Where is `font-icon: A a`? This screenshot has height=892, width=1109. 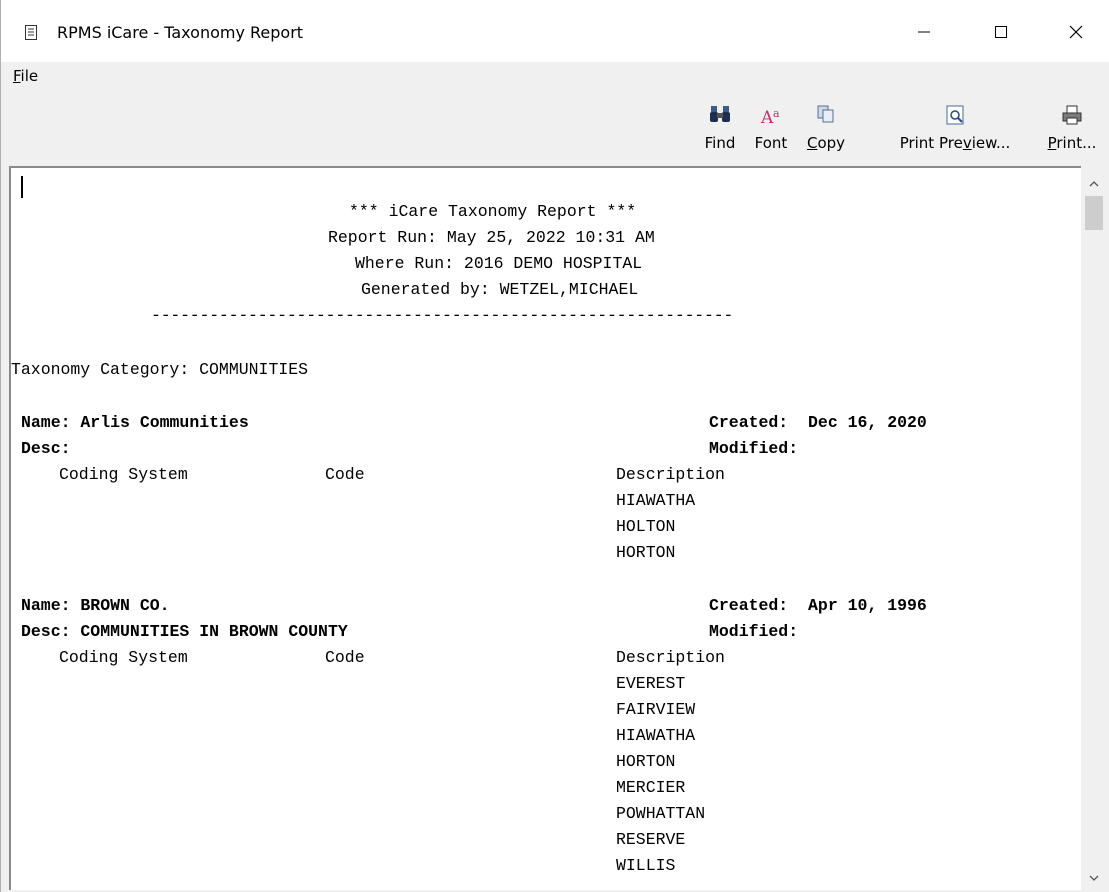
font-icon: A a is located at coordinates (771, 116).